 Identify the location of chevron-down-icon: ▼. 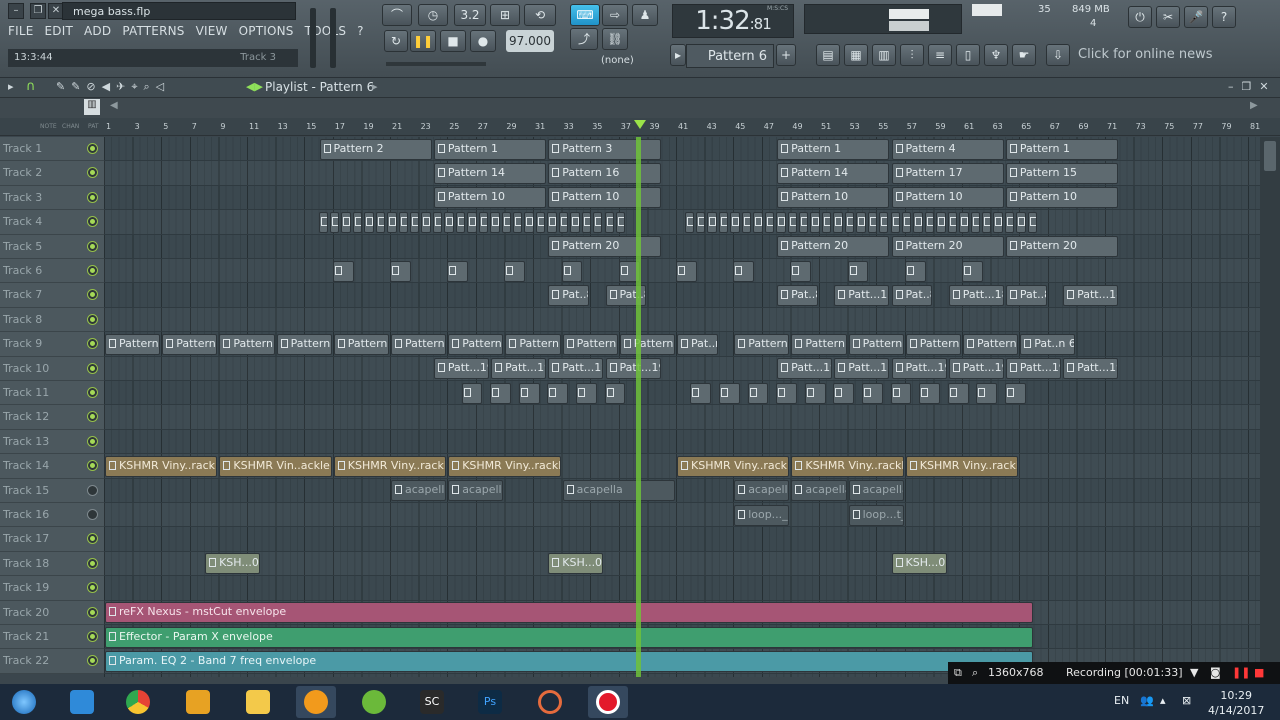
(1194, 672).